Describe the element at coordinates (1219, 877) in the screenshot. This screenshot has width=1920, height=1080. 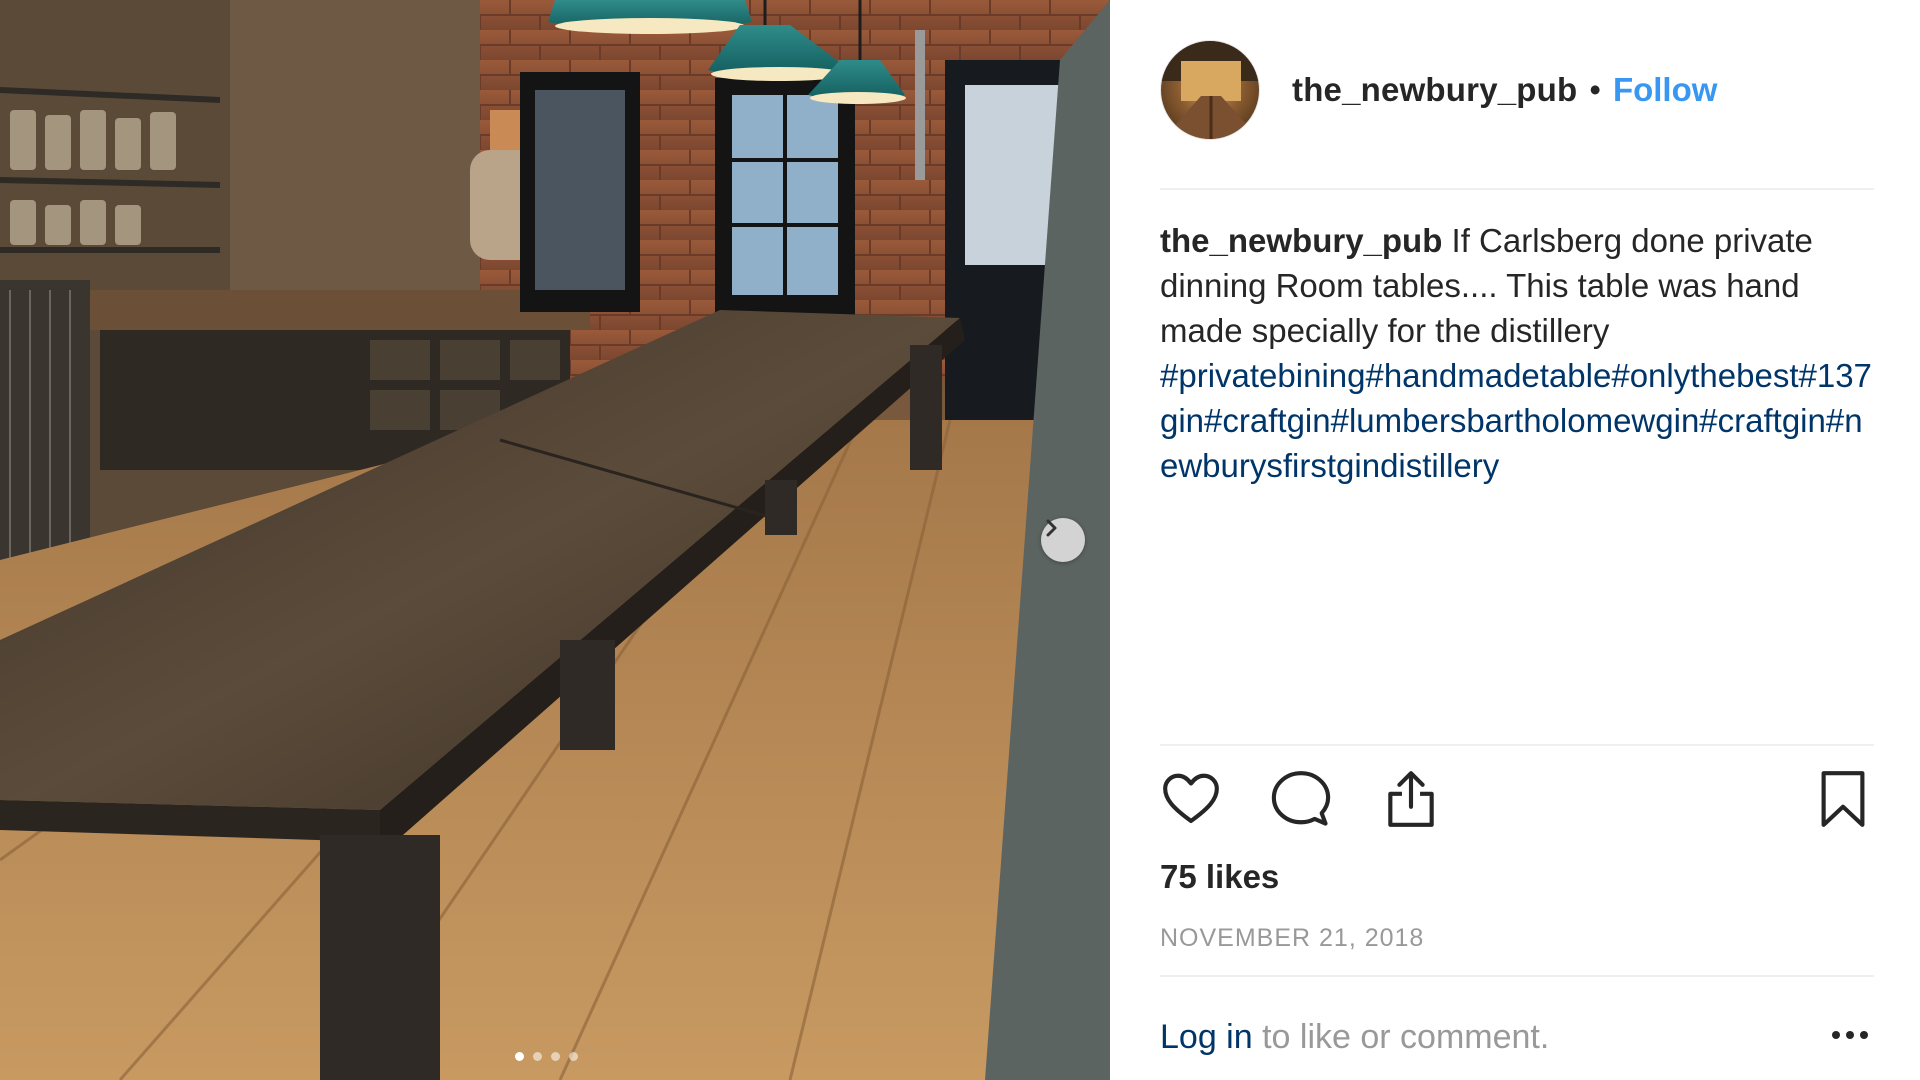
I see `like-count: 75 likes` at that location.